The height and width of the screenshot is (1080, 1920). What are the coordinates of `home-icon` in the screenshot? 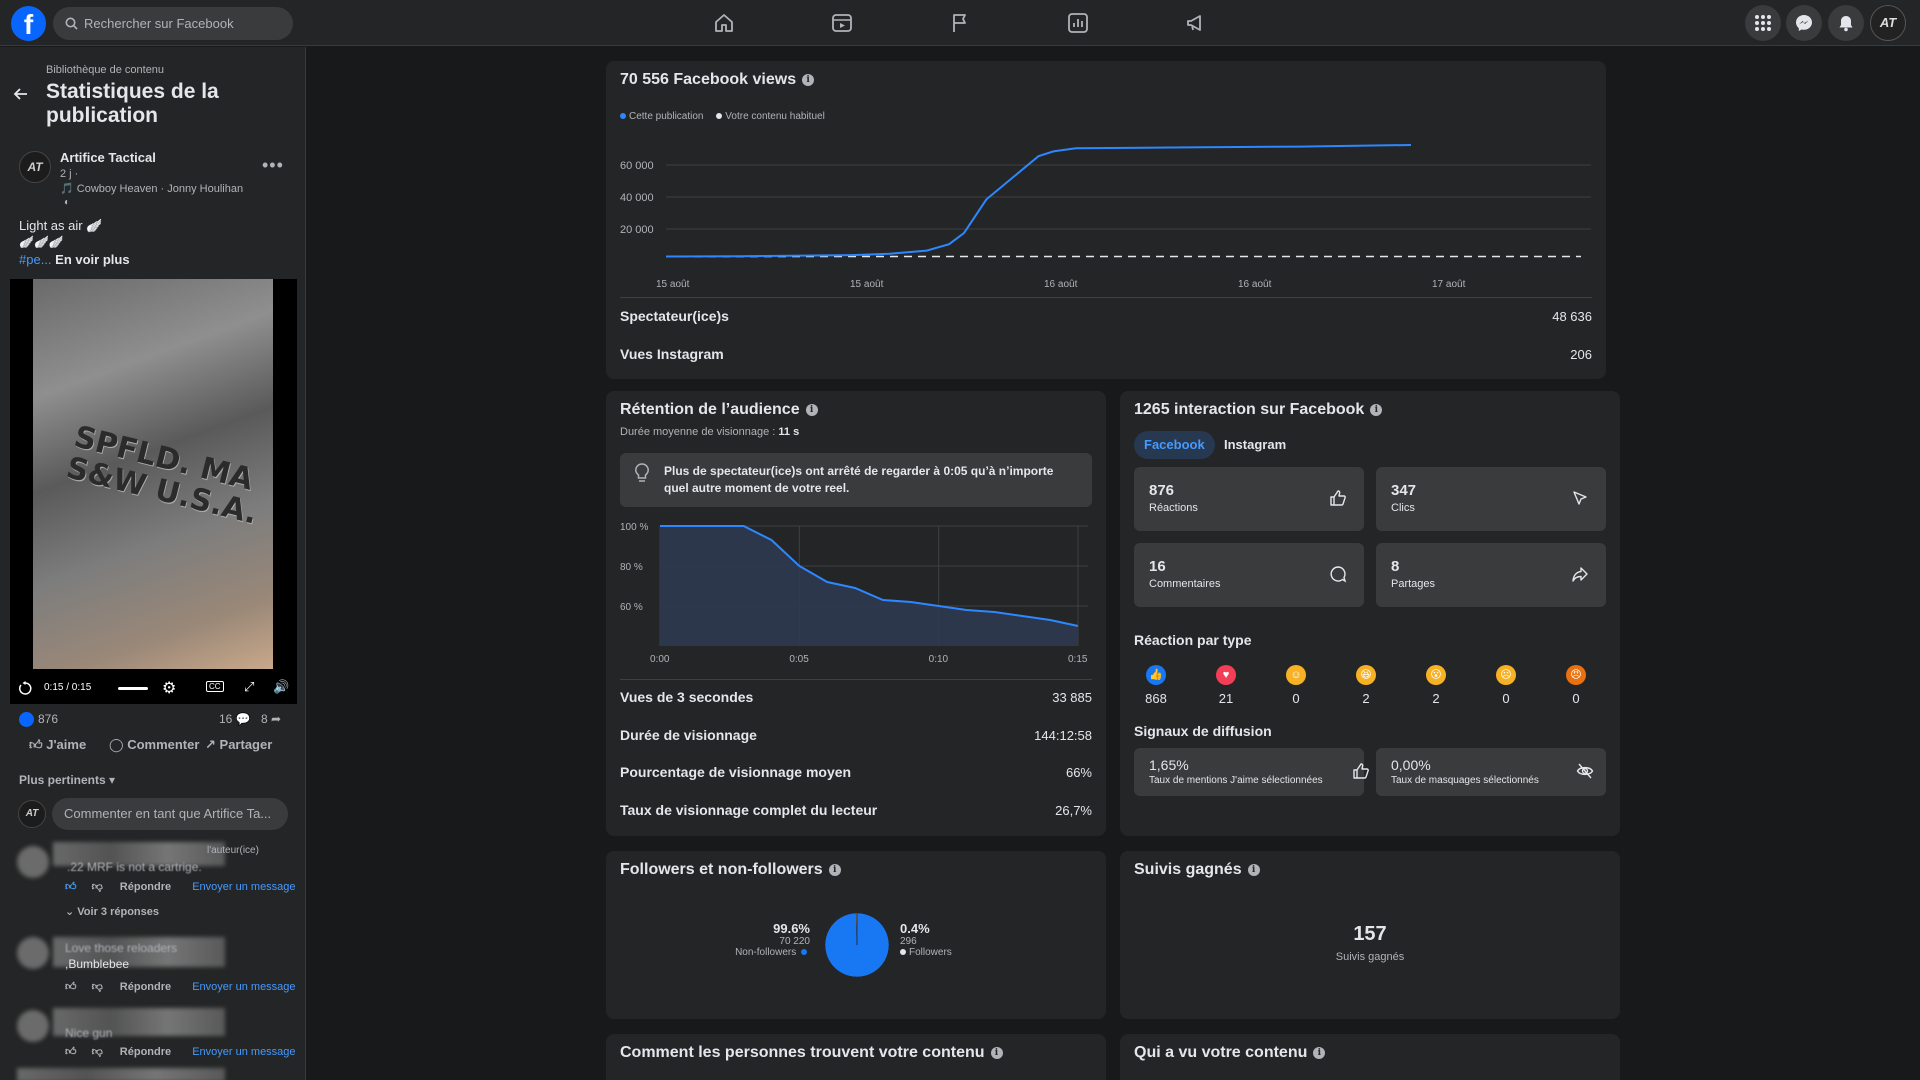 It's located at (724, 23).